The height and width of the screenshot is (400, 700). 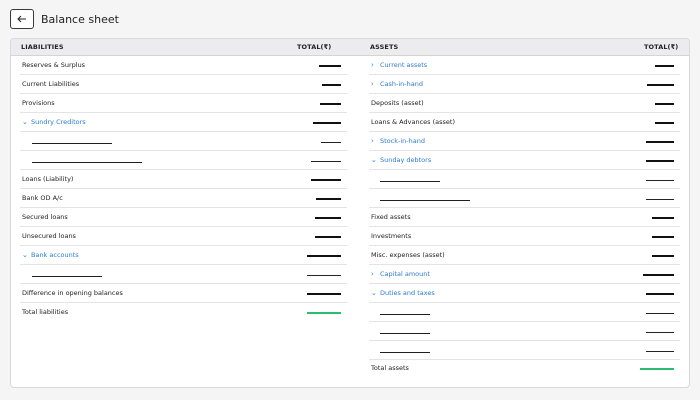 What do you see at coordinates (402, 141) in the screenshot?
I see `row-label: Stock-in-hand` at bounding box center [402, 141].